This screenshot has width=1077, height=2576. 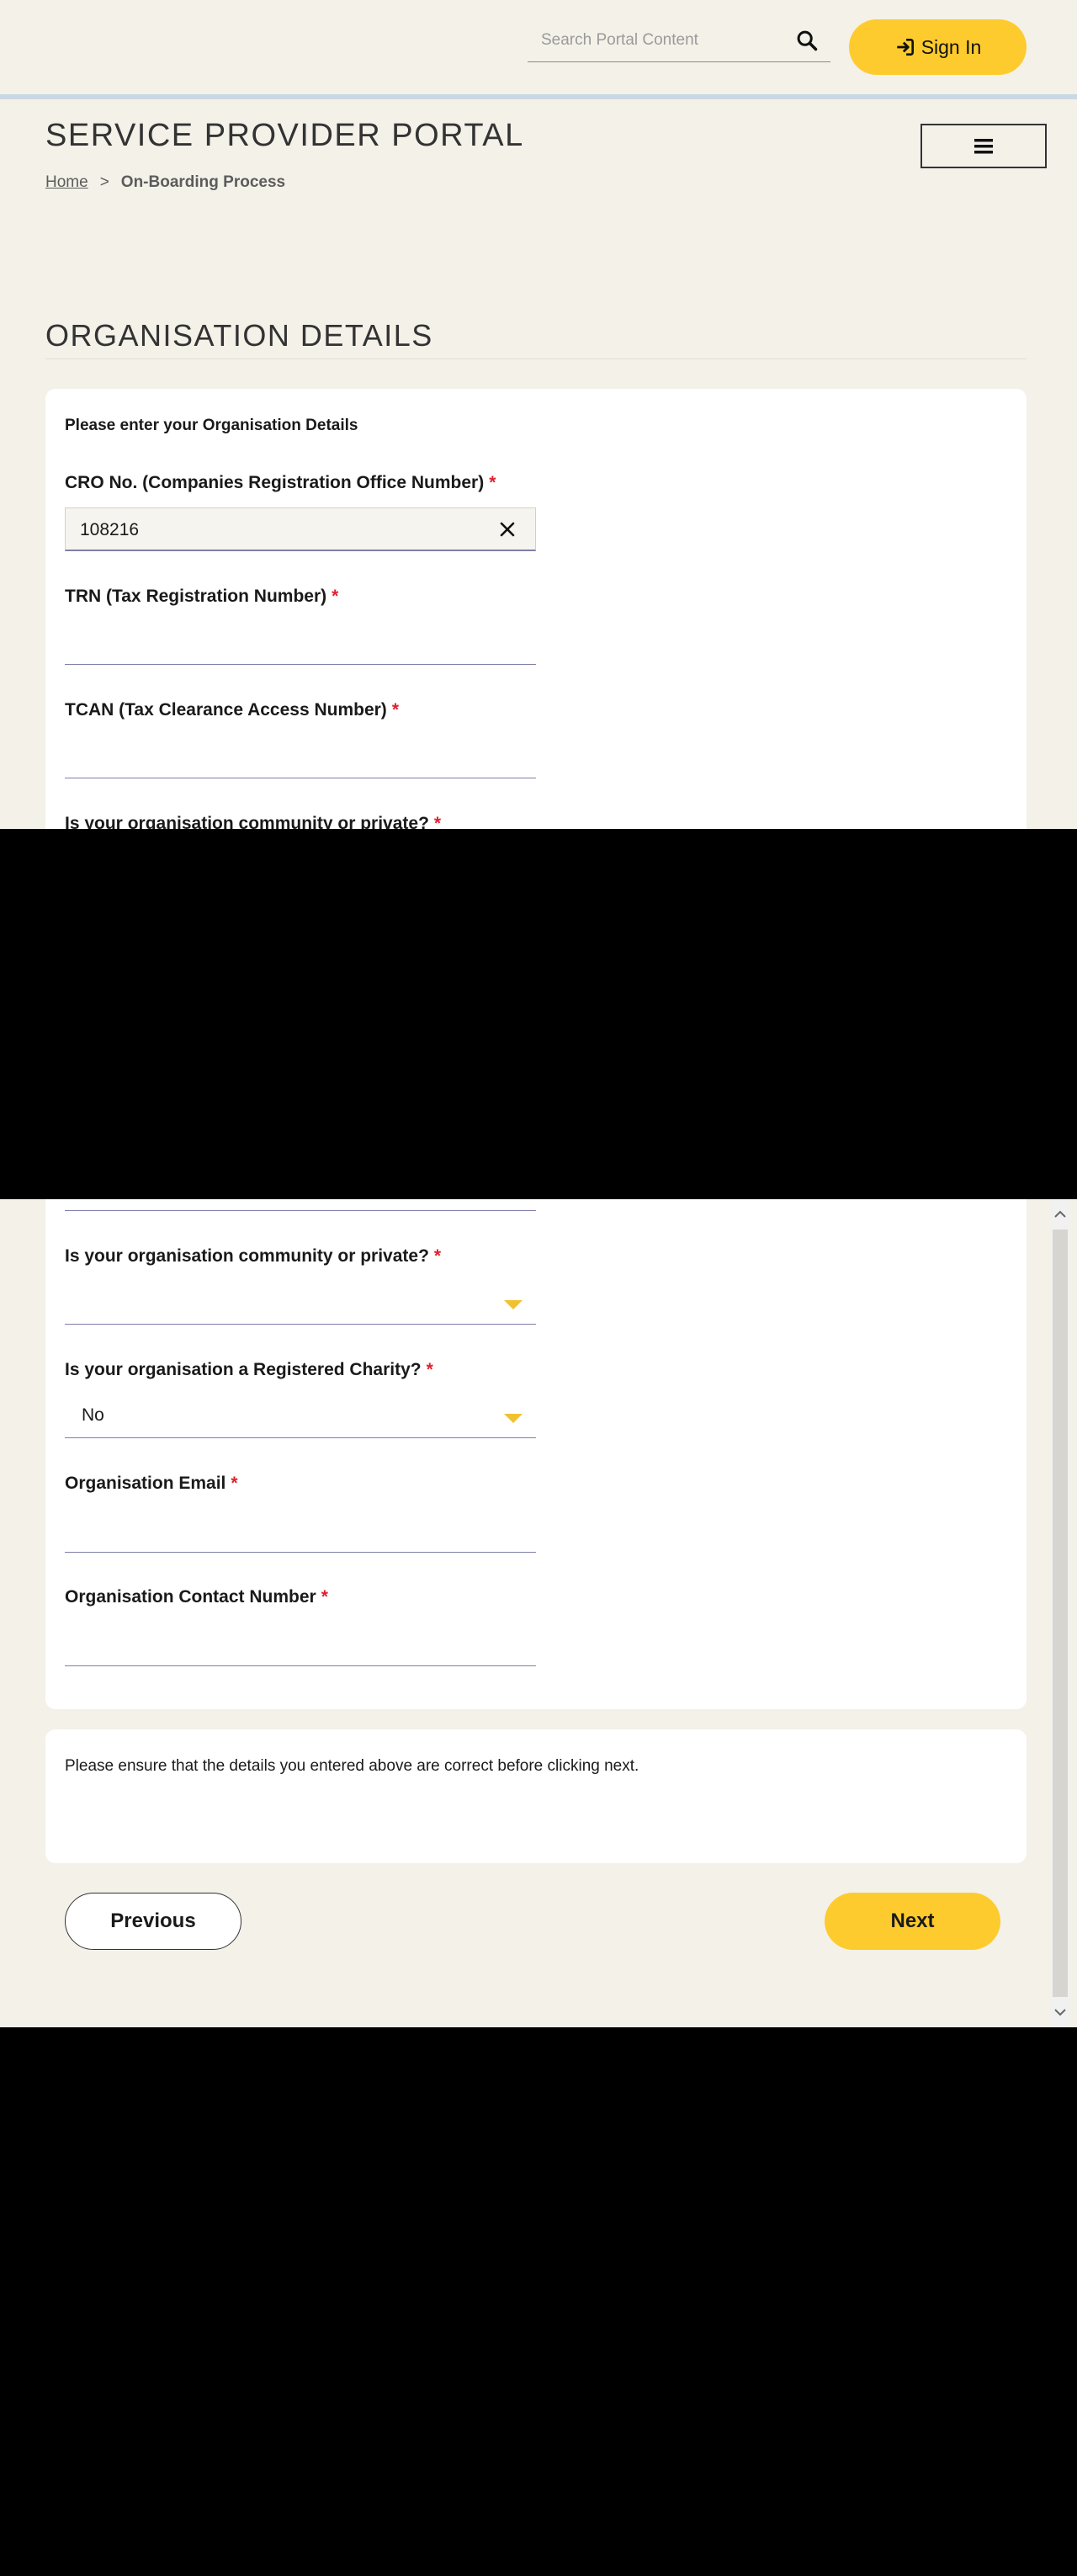 What do you see at coordinates (300, 1530) in the screenshot?
I see `email-input` at bounding box center [300, 1530].